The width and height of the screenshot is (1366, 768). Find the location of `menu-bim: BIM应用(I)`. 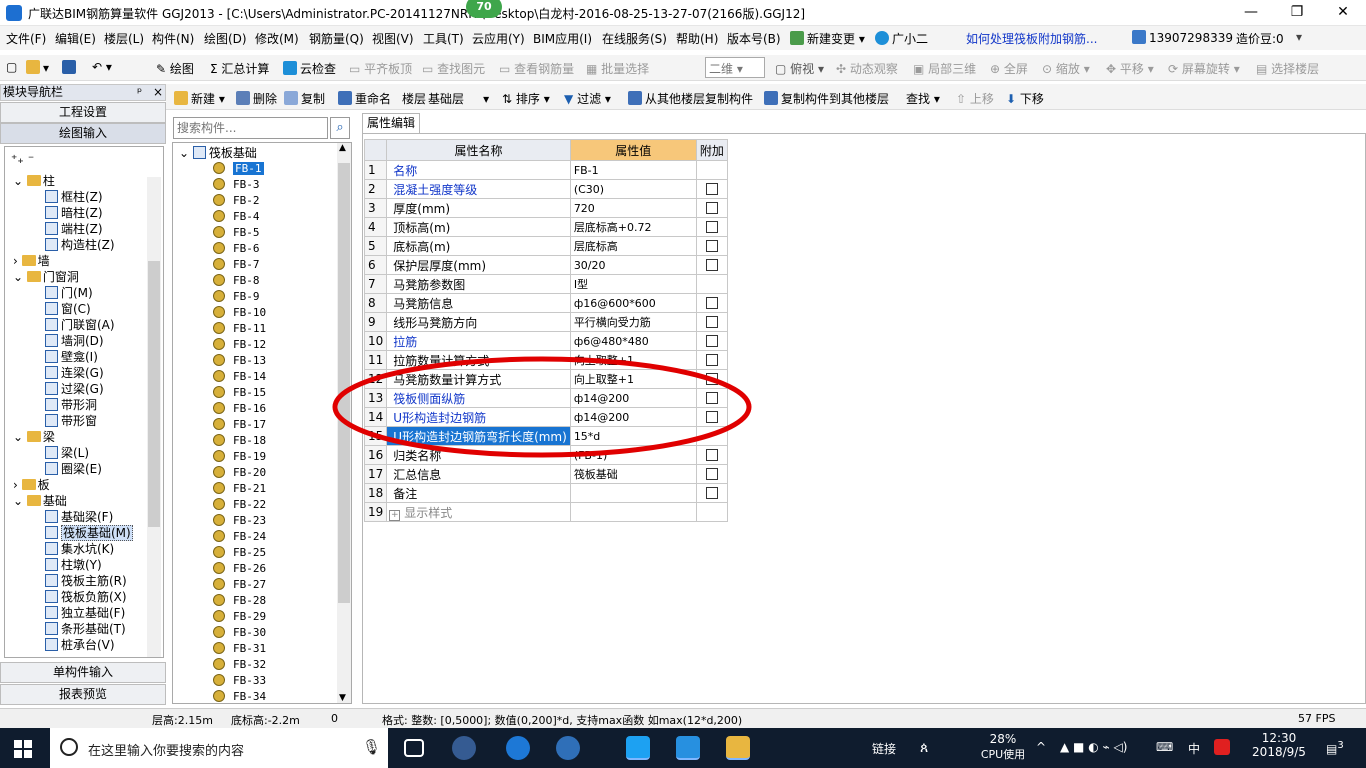

menu-bim: BIM应用(I) is located at coordinates (562, 38).